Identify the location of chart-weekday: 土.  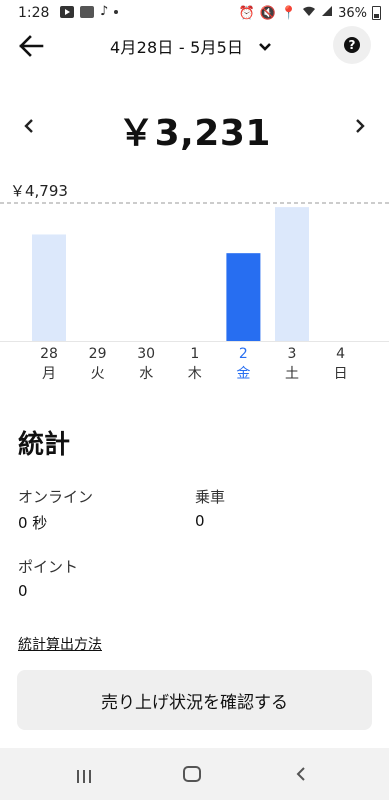
(292, 374).